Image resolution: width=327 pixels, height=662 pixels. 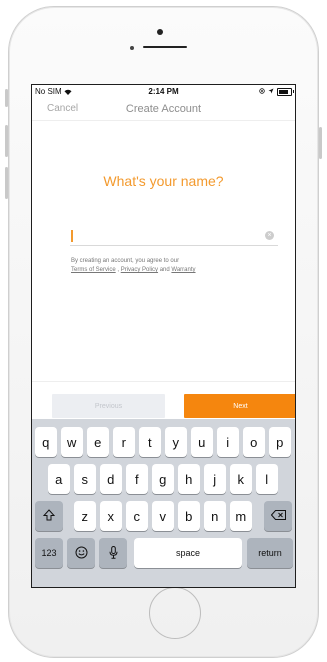 What do you see at coordinates (175, 613) in the screenshot?
I see `home-button` at bounding box center [175, 613].